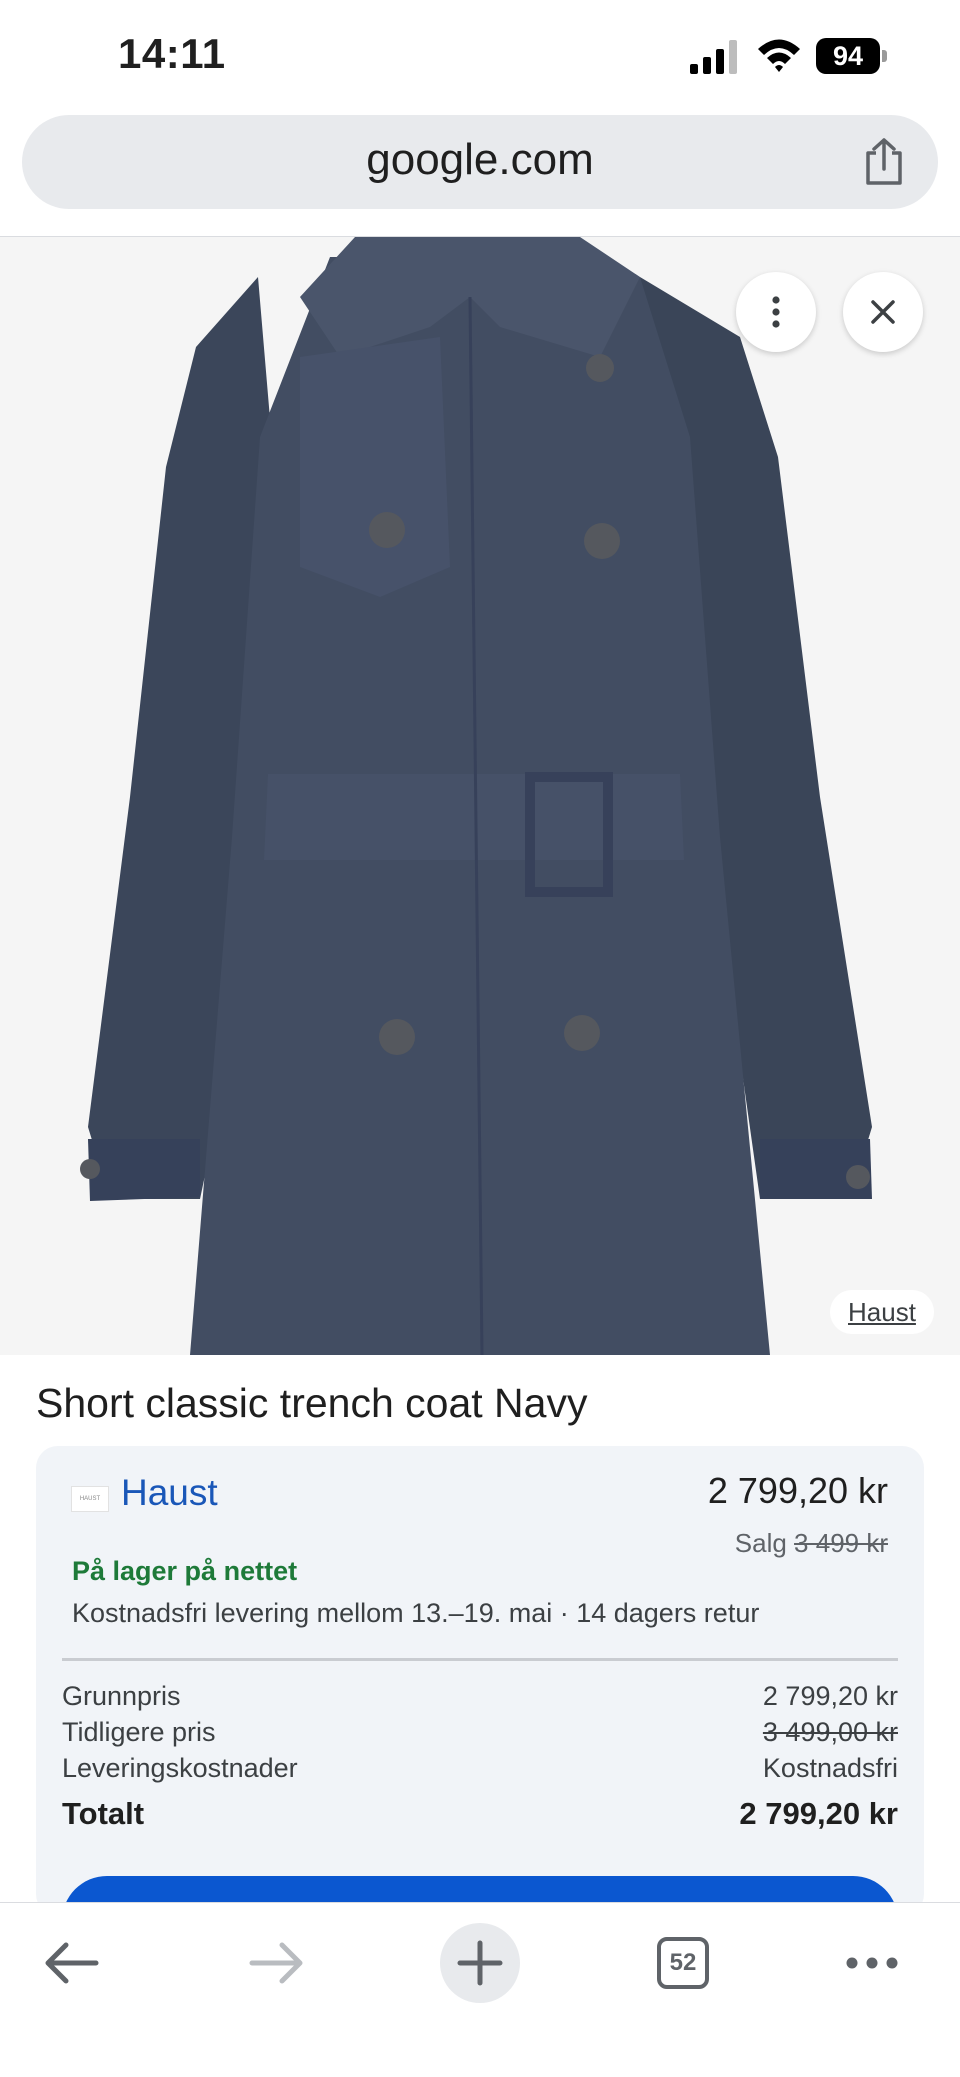 This screenshot has height=2077, width=960. Describe the element at coordinates (830, 1696) in the screenshot. I see `price-row-value: 2 799,20 kr` at that location.